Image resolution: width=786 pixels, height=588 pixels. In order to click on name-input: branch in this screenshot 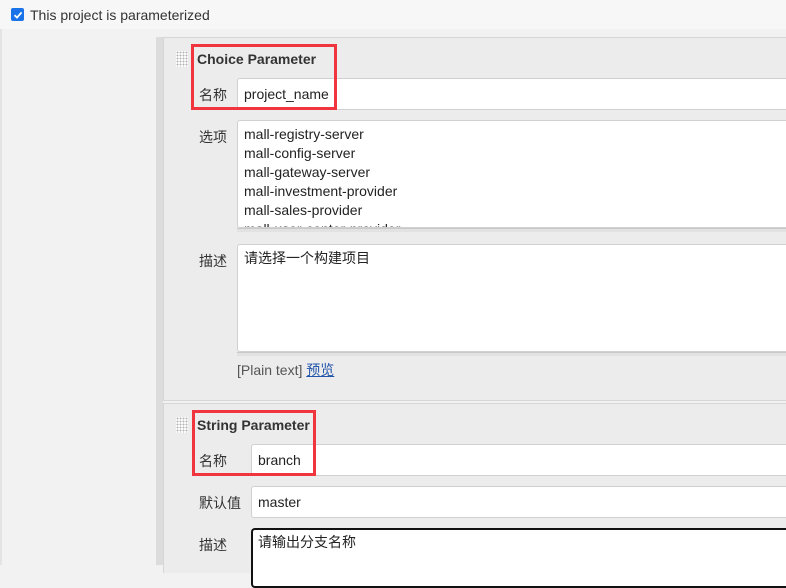, I will do `click(518, 460)`.